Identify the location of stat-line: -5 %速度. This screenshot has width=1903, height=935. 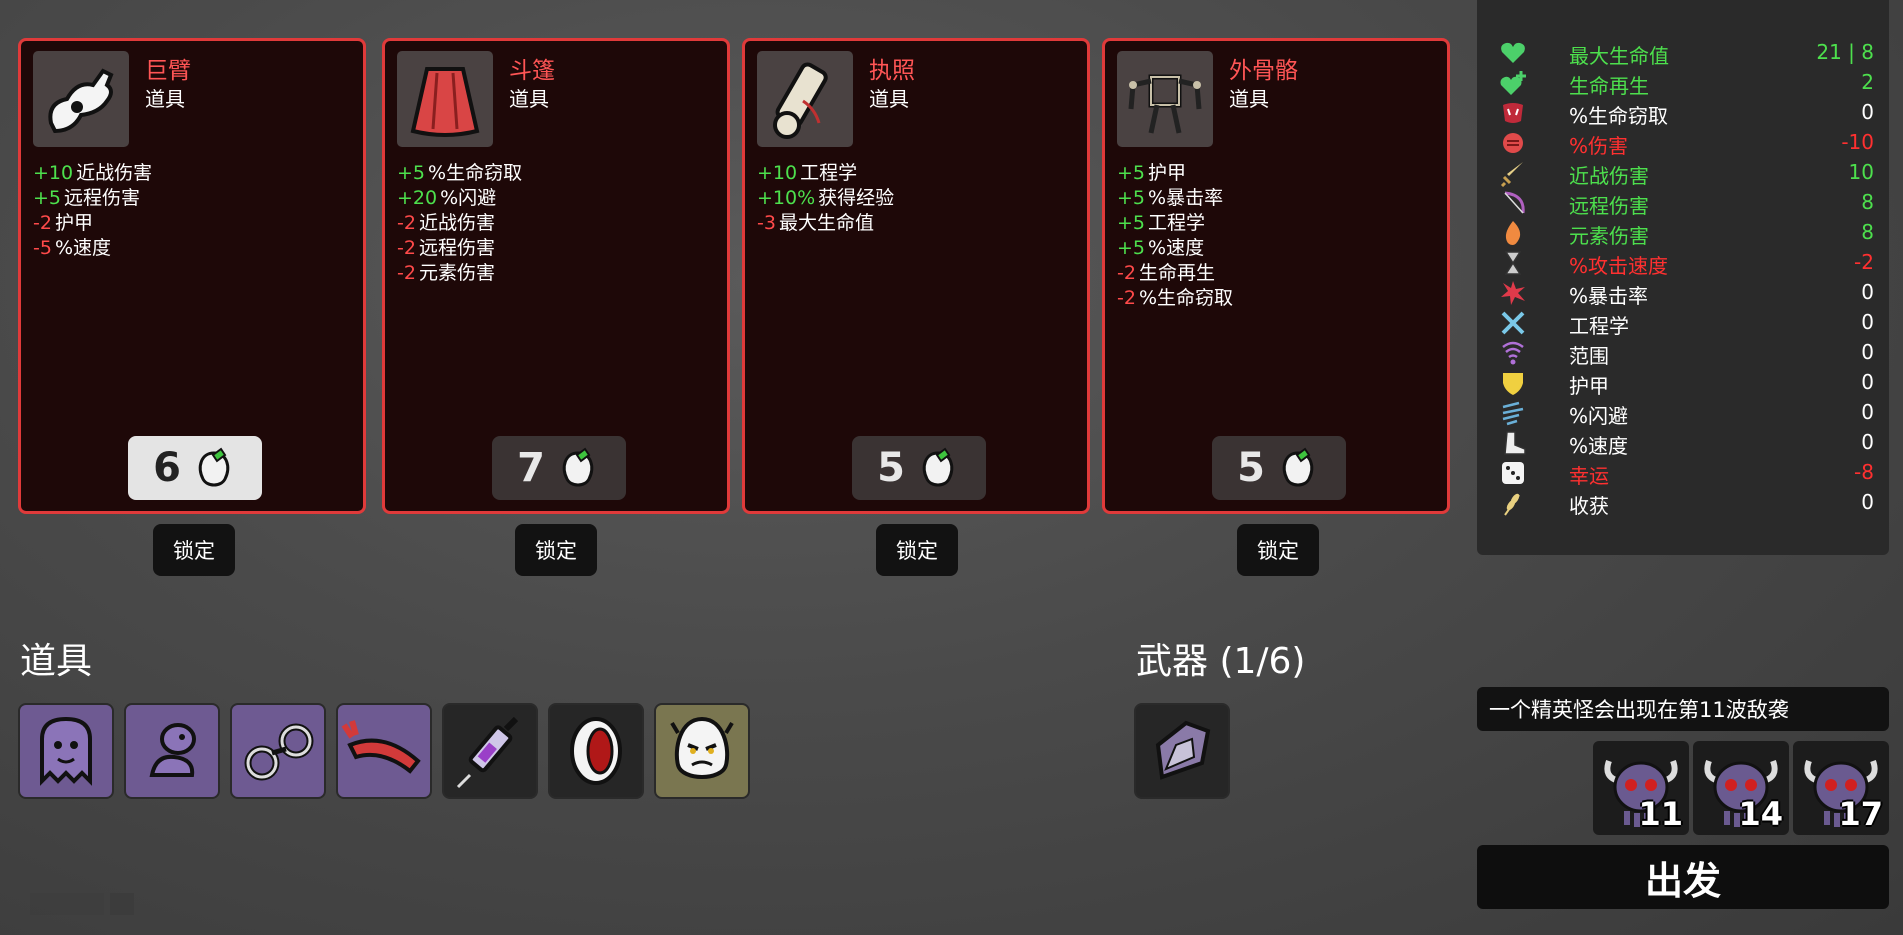
(72, 248).